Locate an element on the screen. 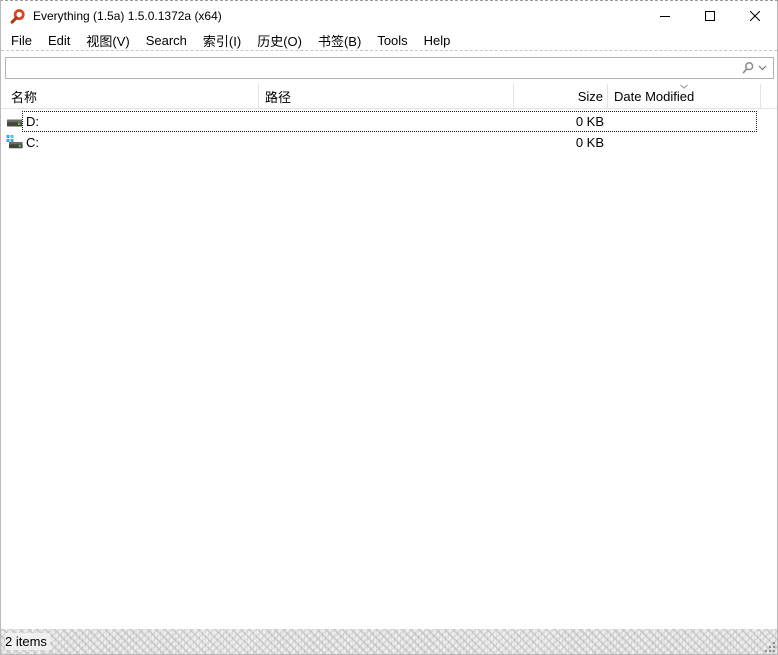 Image resolution: width=778 pixels, height=655 pixels. window-controls is located at coordinates (709, 16).